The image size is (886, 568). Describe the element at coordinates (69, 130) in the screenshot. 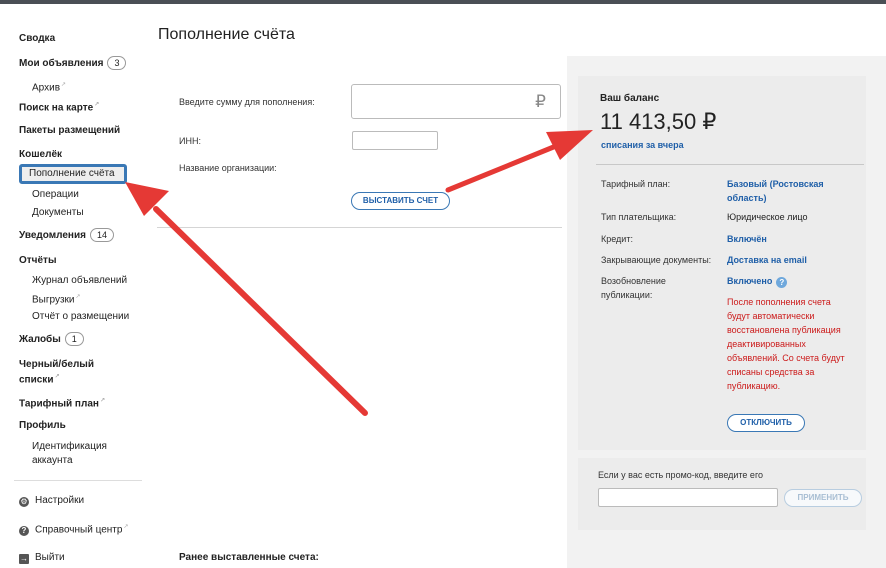

I see `sidebar-item-packages: Пакеты размещений` at that location.